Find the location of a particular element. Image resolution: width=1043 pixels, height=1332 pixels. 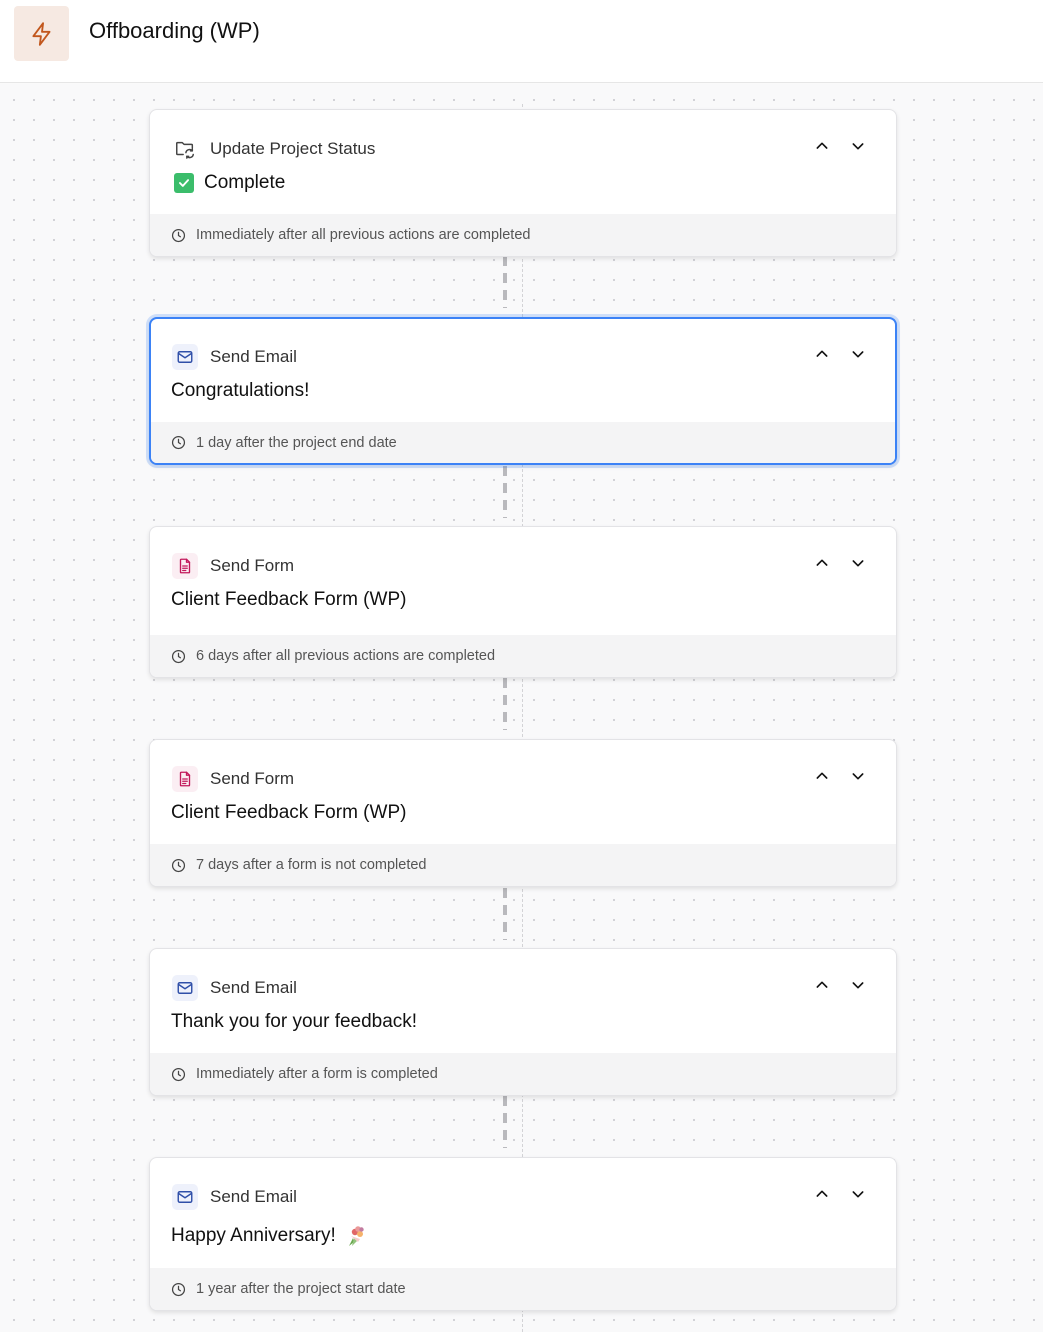

step-timing: 7 days after a form is not completed is located at coordinates (523, 865).